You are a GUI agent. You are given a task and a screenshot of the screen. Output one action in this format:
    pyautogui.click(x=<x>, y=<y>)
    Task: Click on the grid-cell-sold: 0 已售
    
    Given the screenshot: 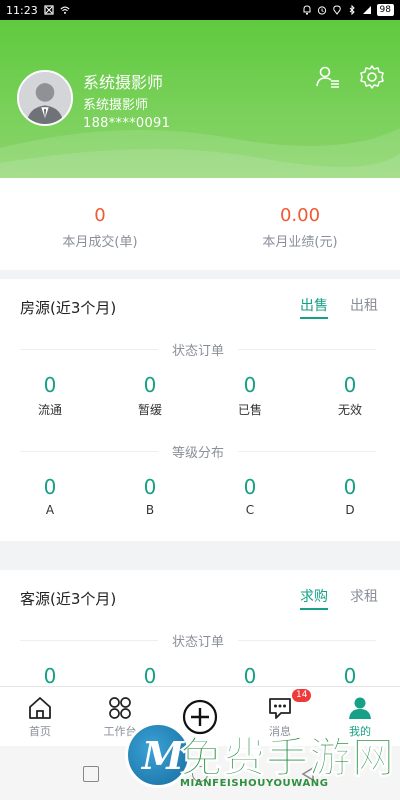 What is the action you would take?
    pyautogui.click(x=250, y=395)
    